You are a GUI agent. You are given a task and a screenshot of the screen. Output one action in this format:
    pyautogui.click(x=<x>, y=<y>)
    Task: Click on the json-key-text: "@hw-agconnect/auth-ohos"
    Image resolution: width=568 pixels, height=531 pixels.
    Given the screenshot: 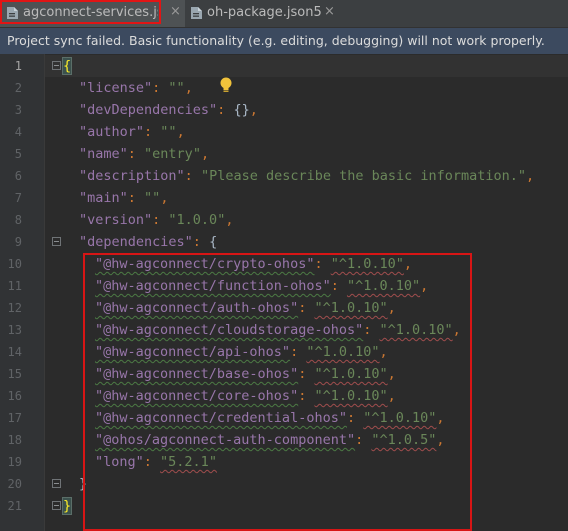 What is the action you would take?
    pyautogui.click(x=197, y=308)
    